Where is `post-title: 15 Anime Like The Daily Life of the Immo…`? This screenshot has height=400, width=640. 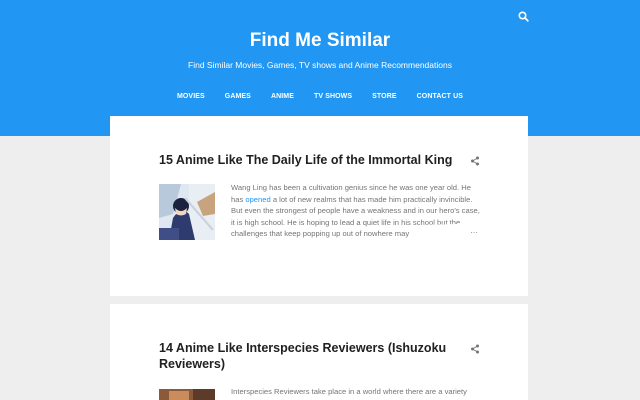
post-title: 15 Anime Like The Daily Life of the Immo… is located at coordinates (314, 160).